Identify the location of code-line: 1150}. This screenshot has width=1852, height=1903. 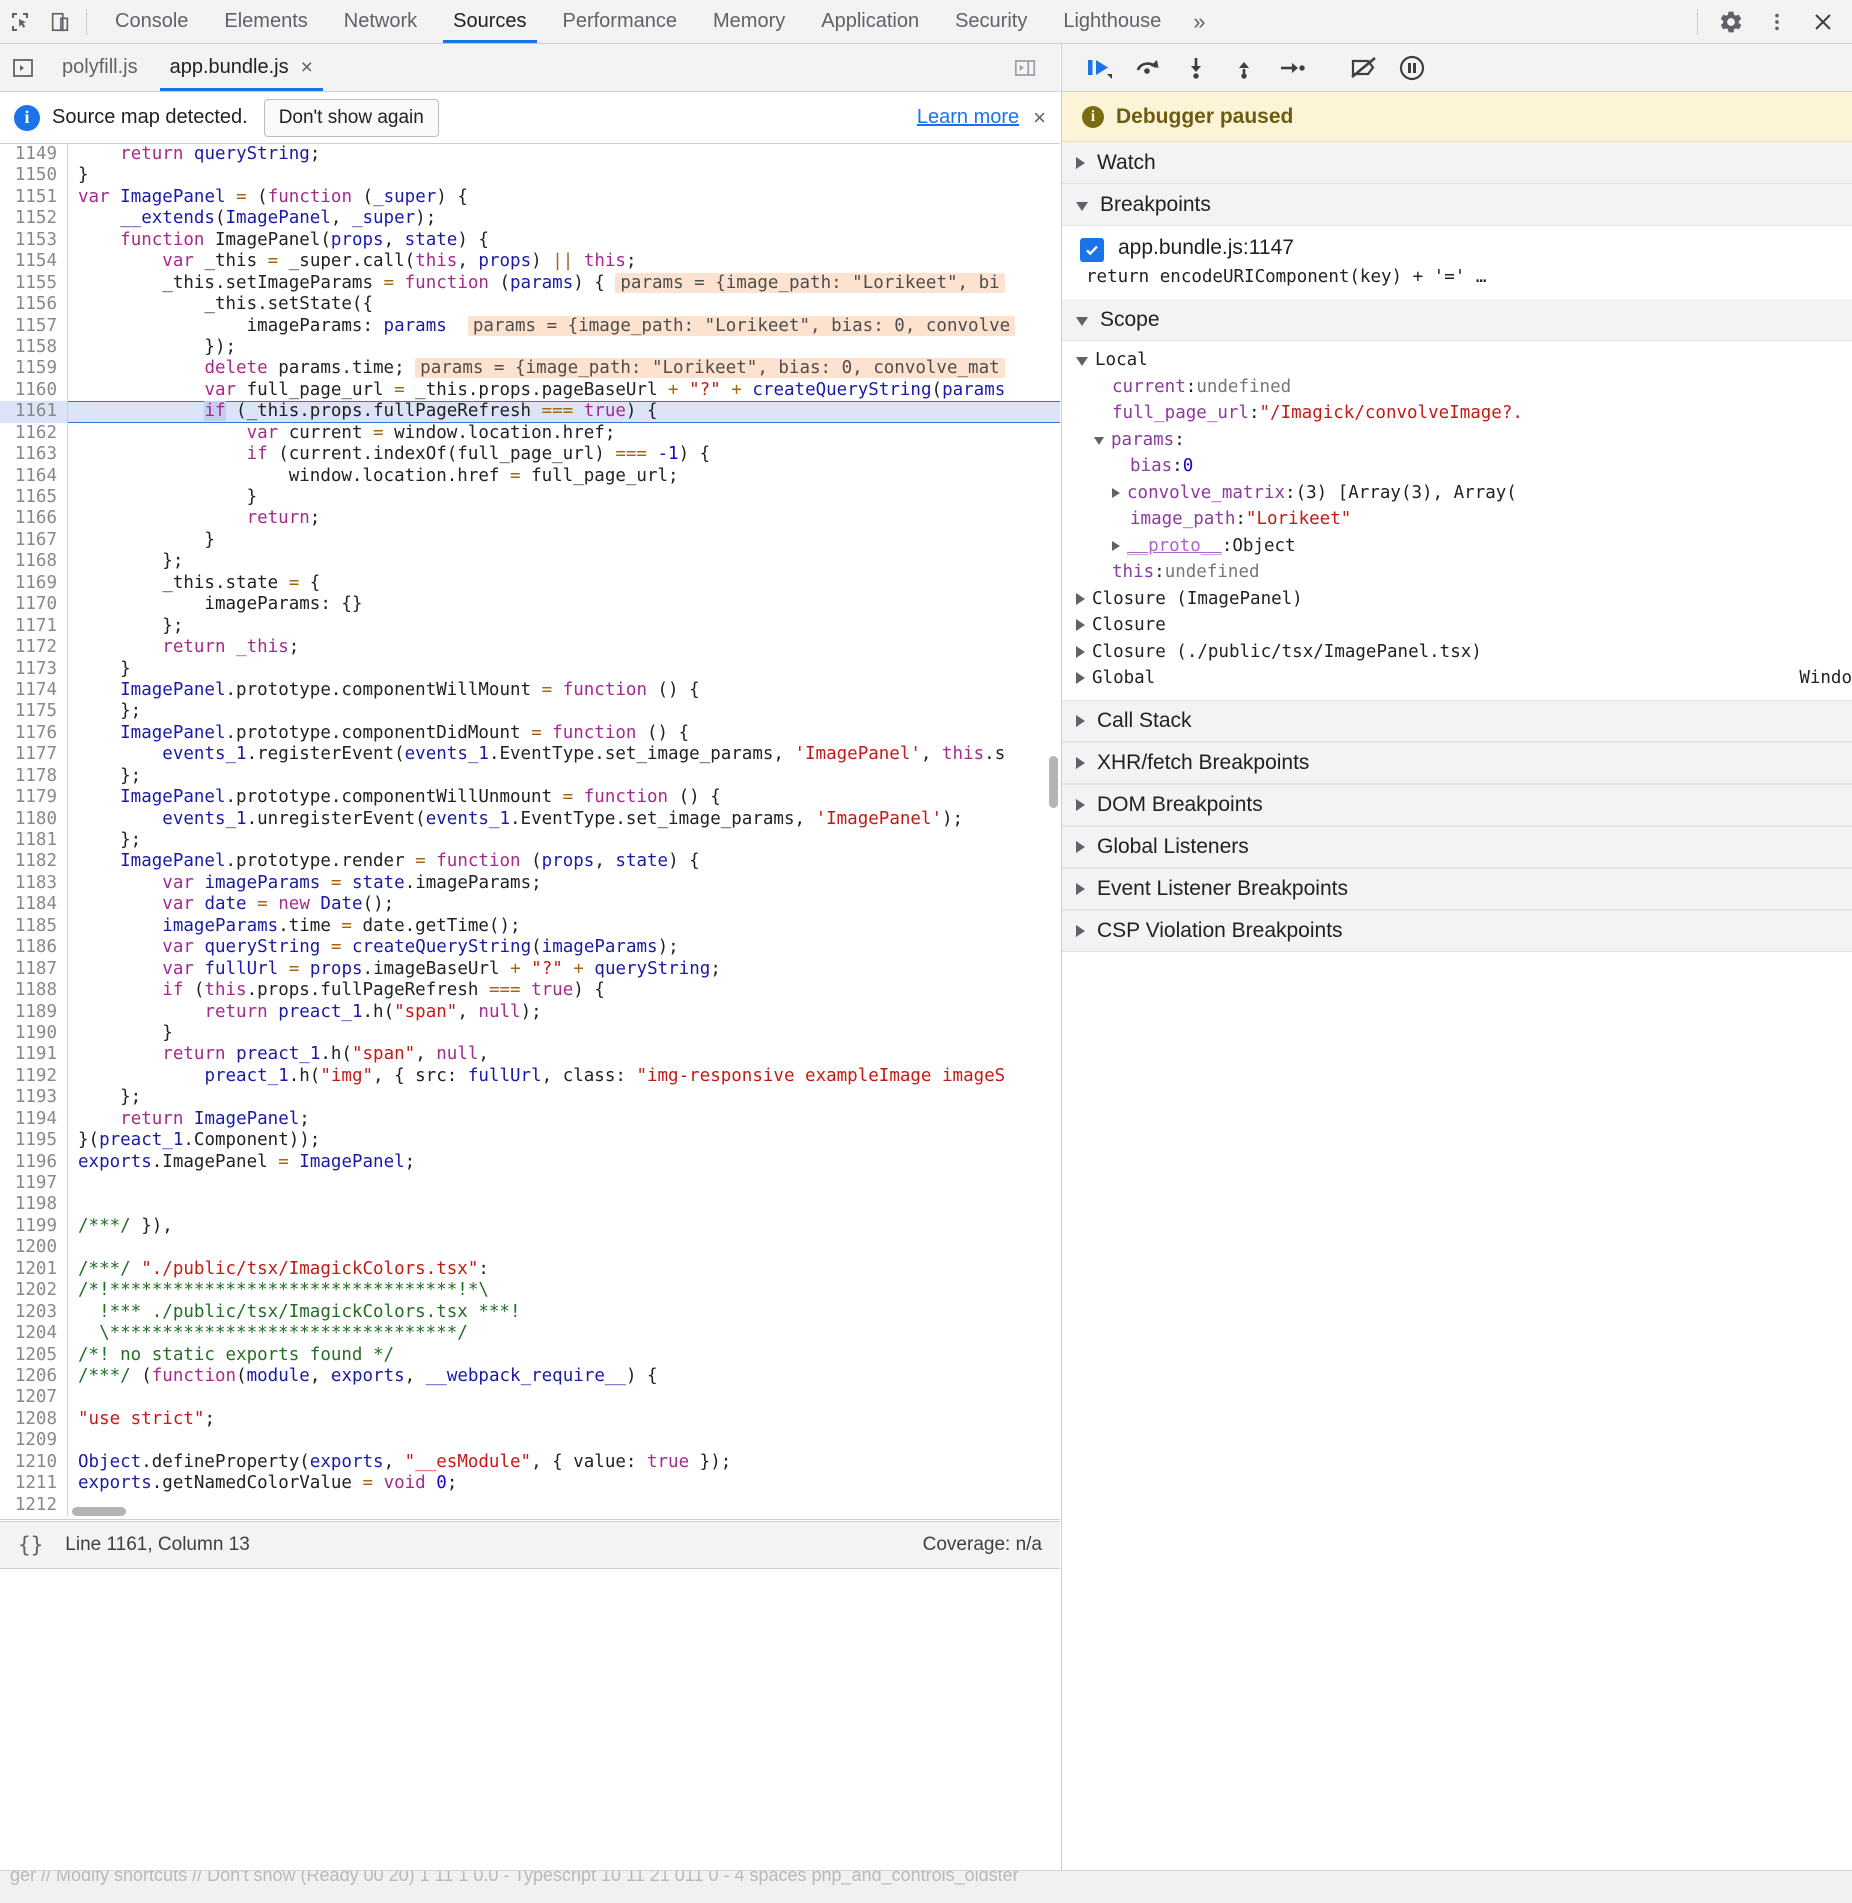
(530, 176).